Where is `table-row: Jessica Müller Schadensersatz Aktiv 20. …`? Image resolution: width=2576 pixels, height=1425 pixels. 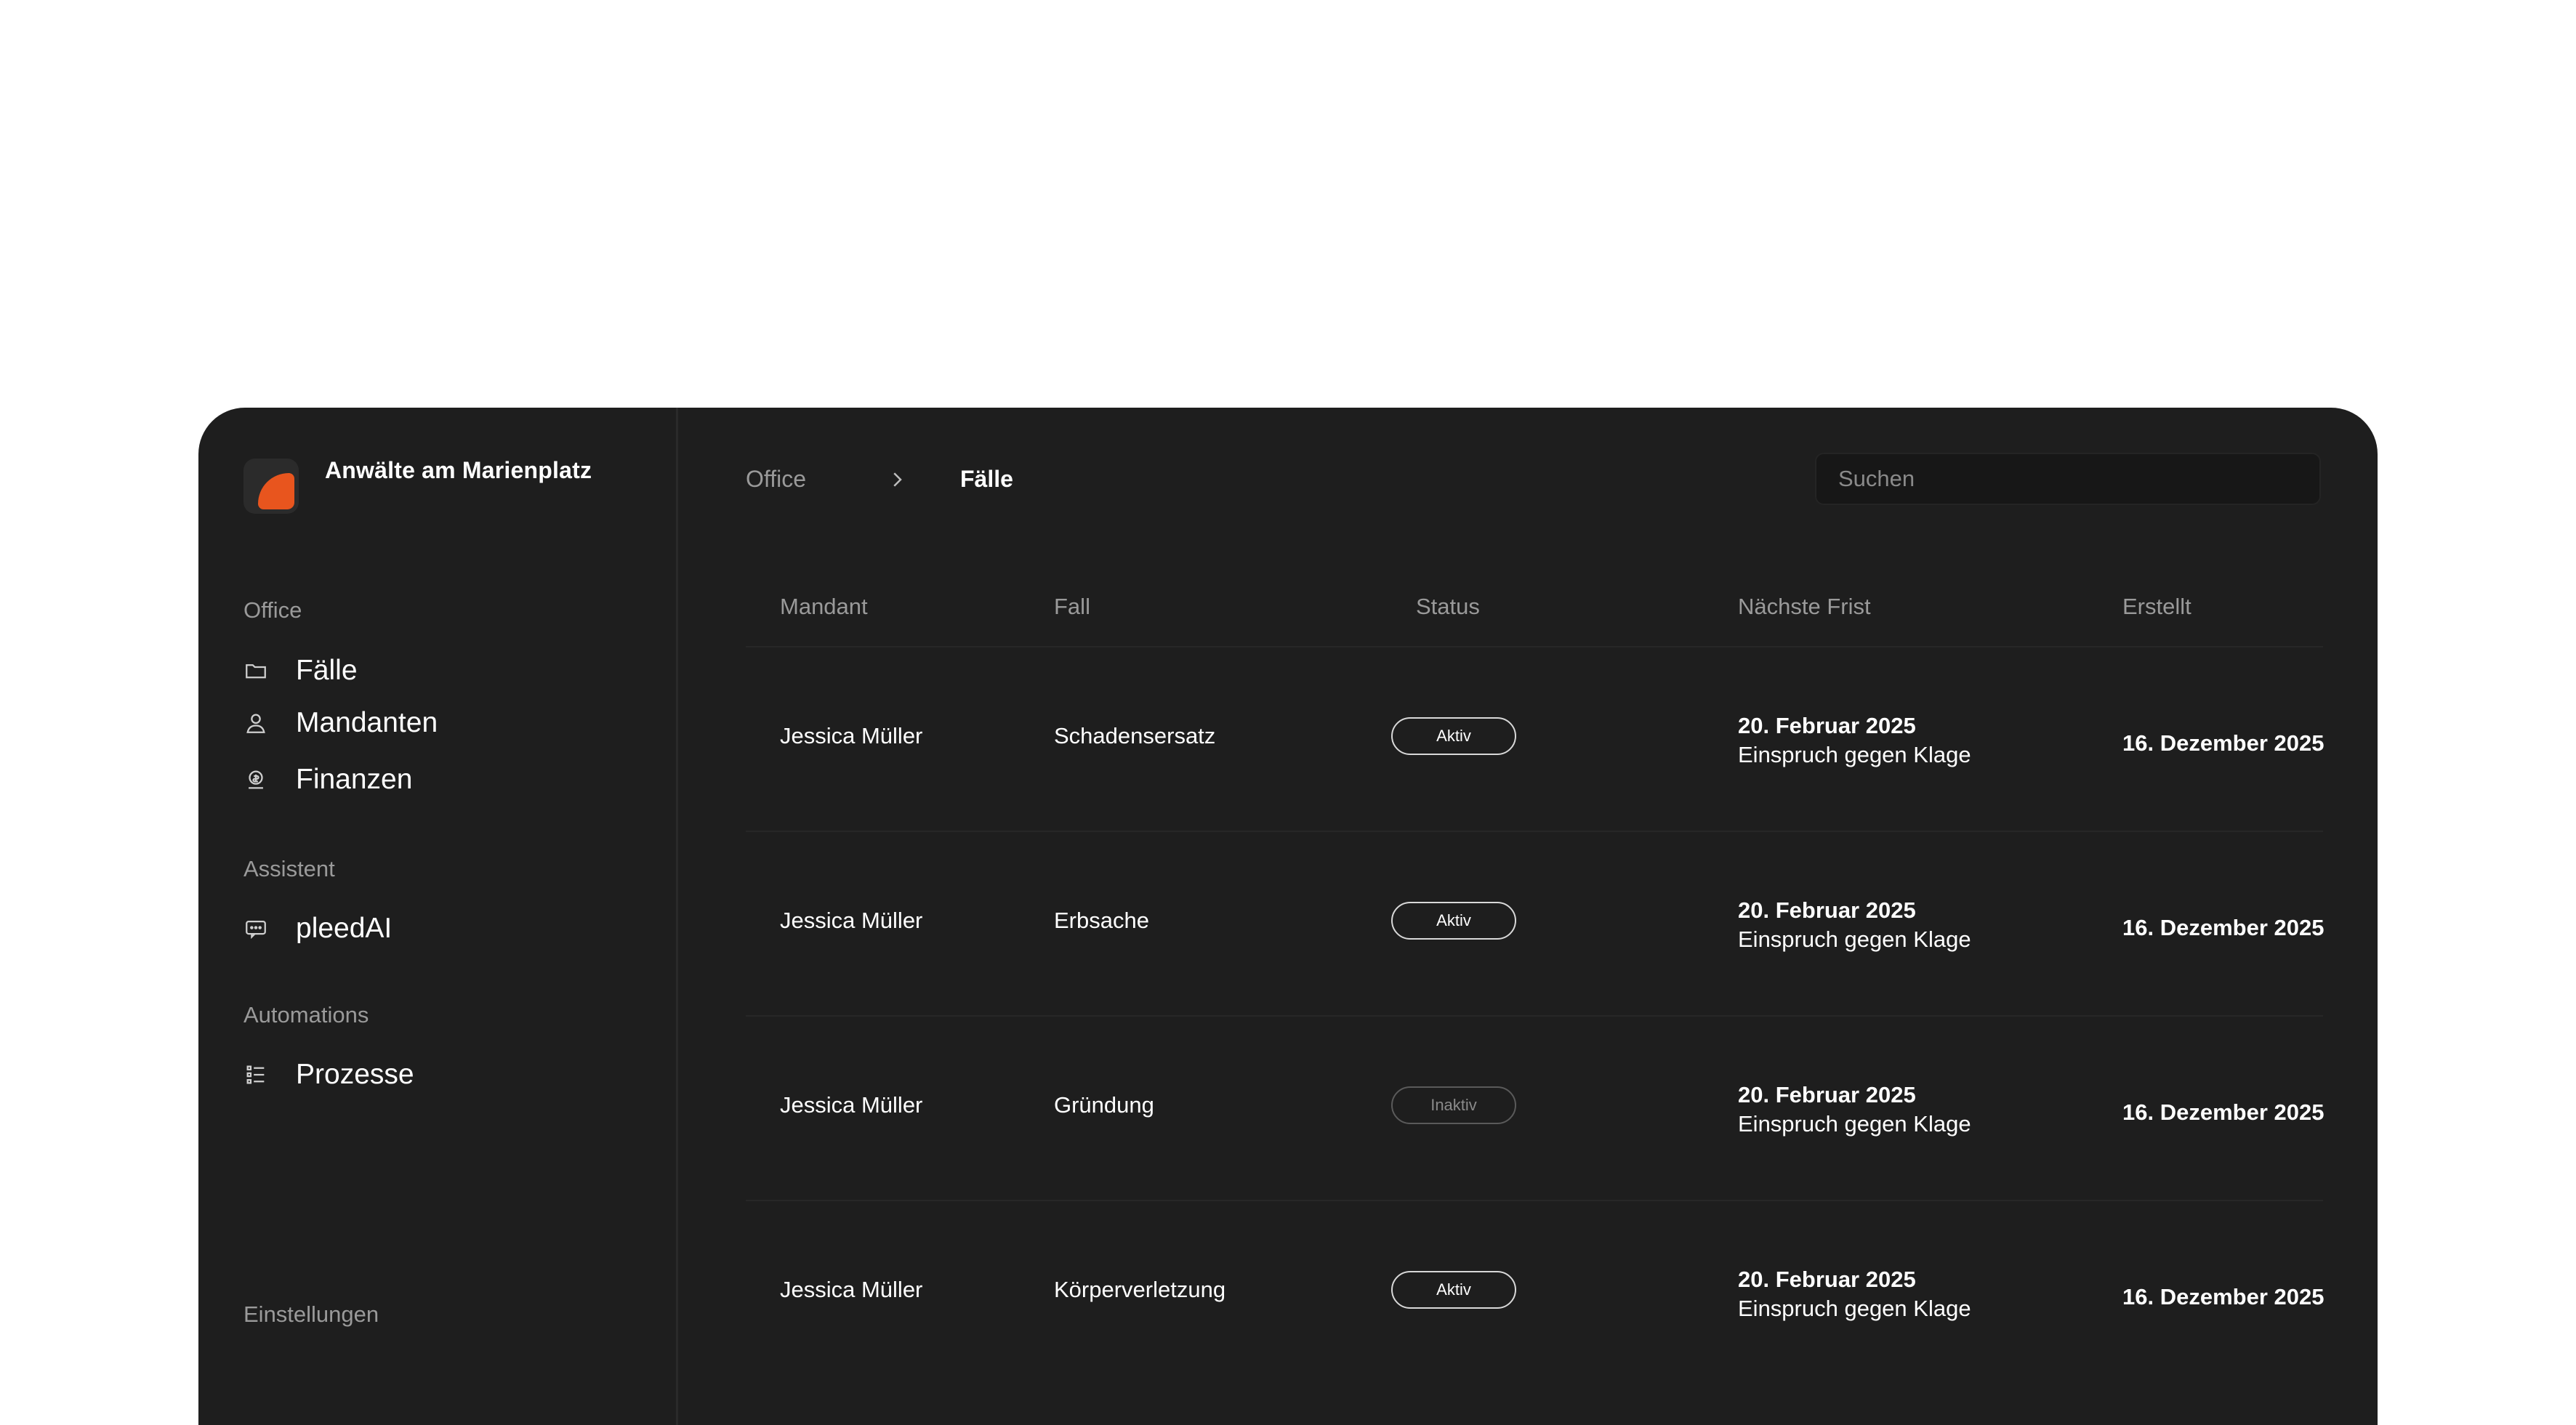
table-row: Jessica Müller Schadensersatz Aktiv 20. … is located at coordinates (1535, 739).